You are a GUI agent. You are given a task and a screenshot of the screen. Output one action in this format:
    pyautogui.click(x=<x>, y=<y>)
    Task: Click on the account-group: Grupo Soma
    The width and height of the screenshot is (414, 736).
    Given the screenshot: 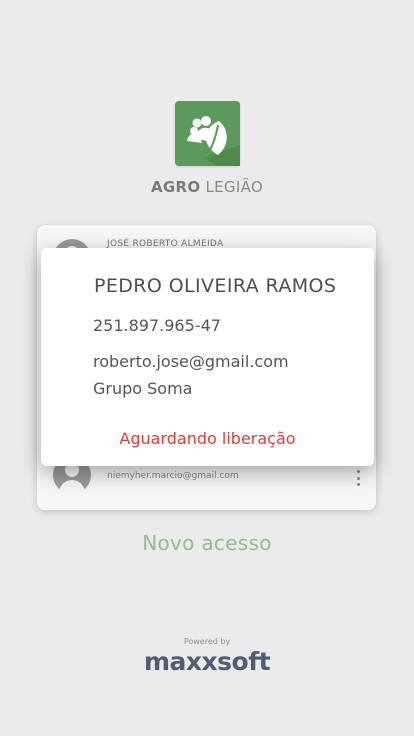 What is the action you would take?
    pyautogui.click(x=143, y=388)
    